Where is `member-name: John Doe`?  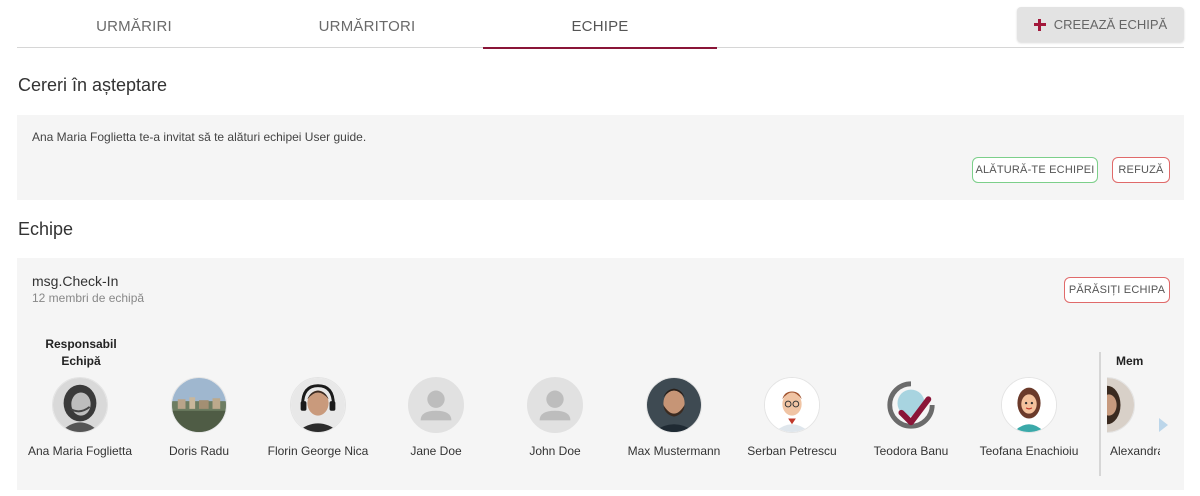 member-name: John Doe is located at coordinates (555, 451).